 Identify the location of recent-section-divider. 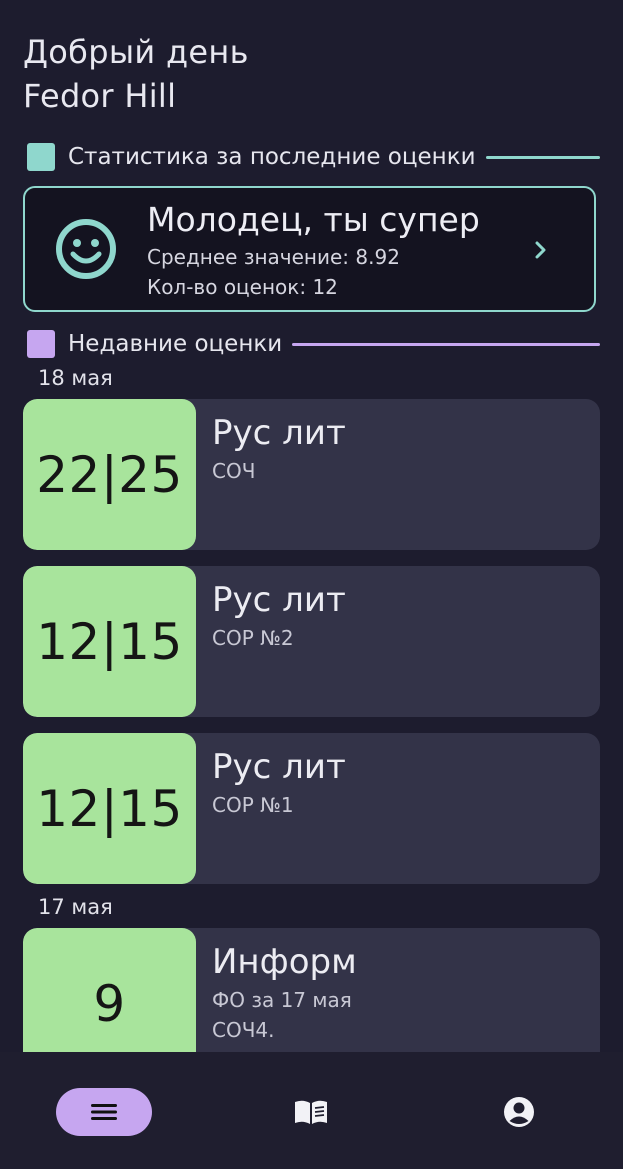
(446, 344).